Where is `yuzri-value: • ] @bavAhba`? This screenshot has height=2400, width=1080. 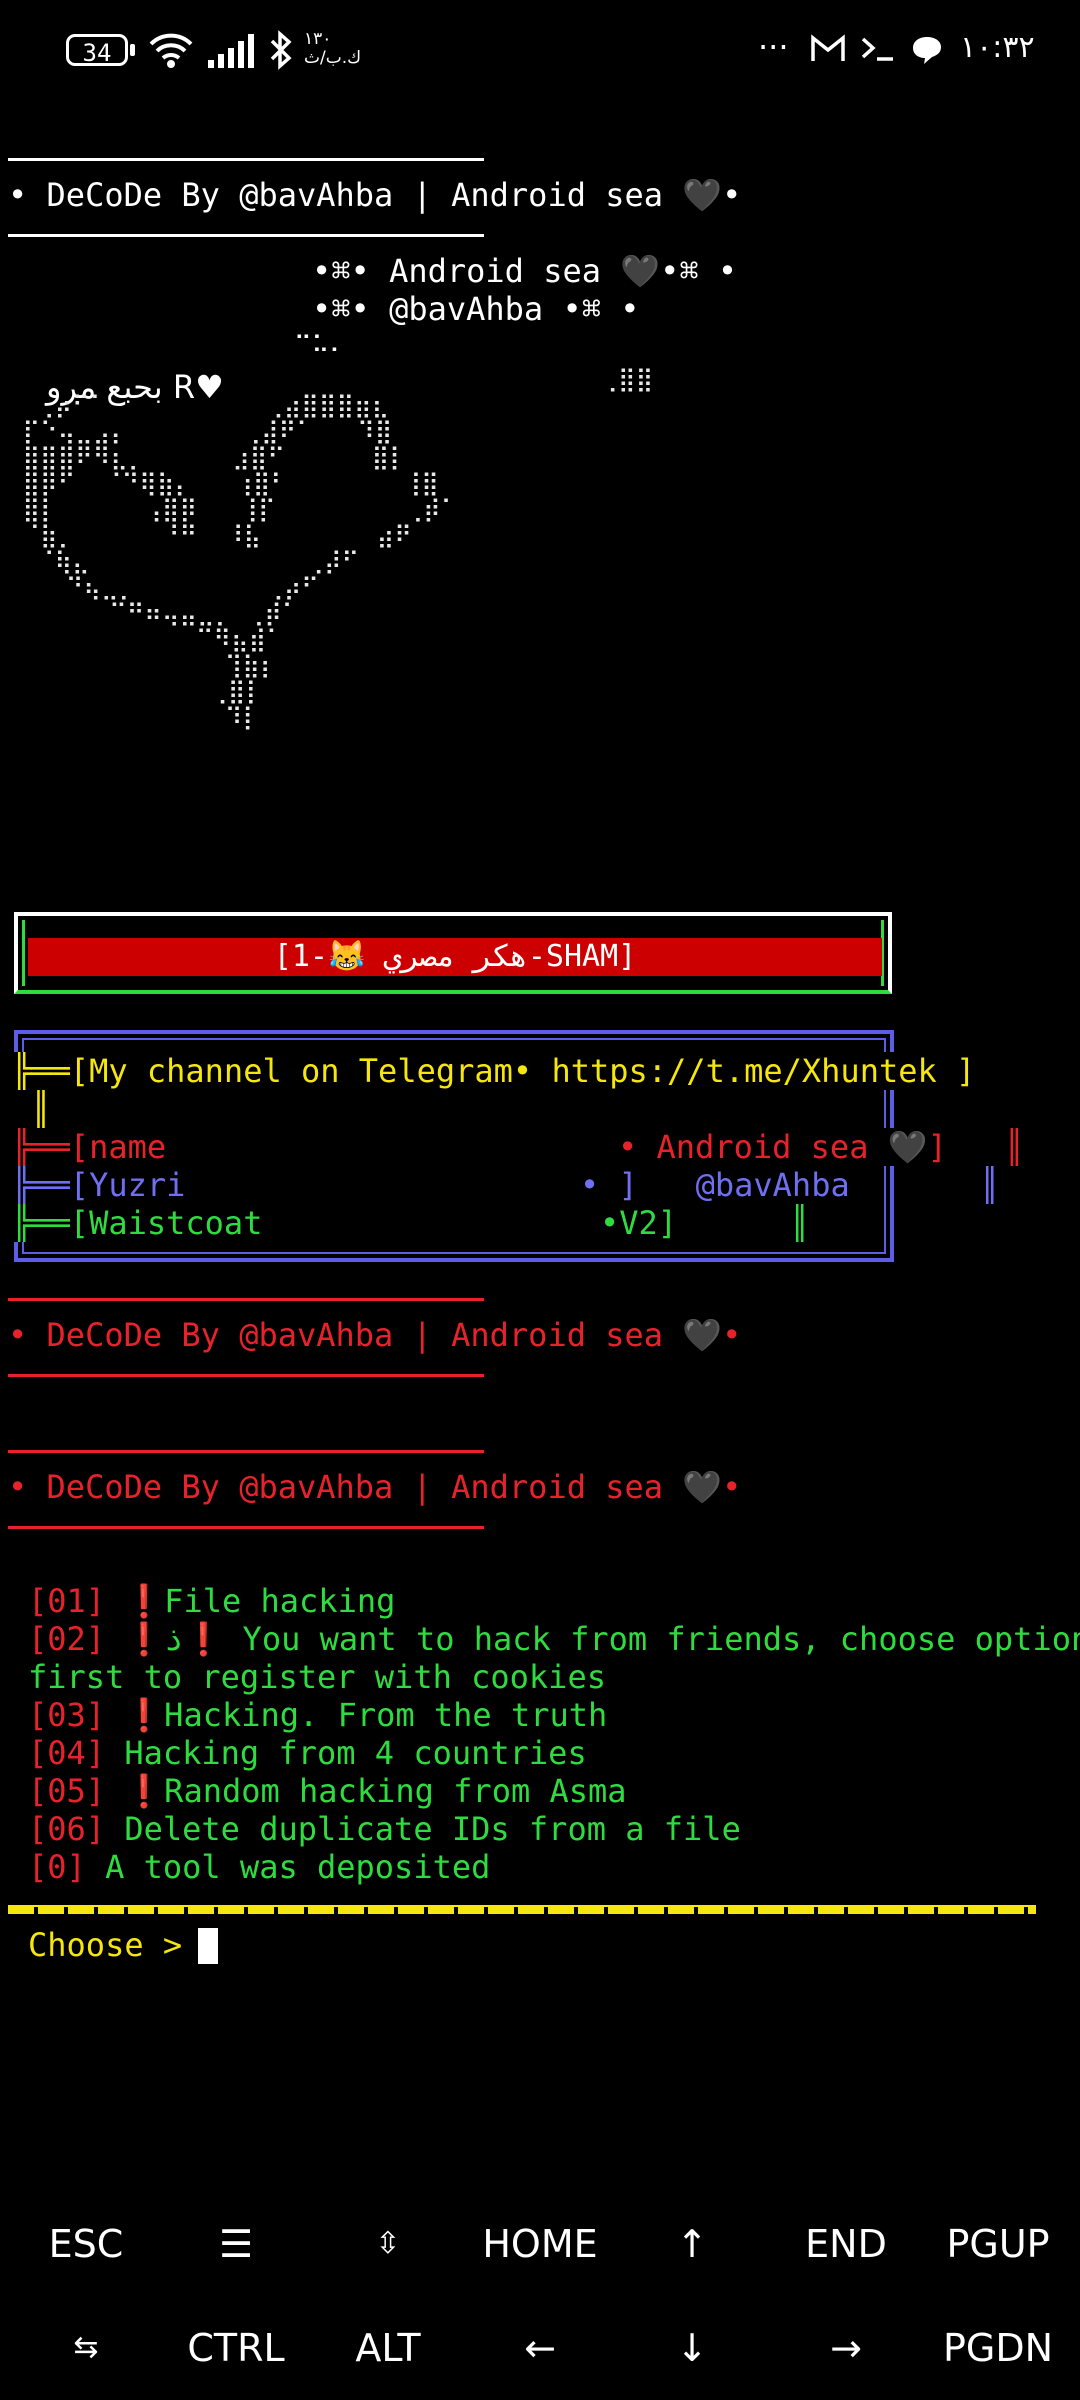 yuzri-value: • ] @bavAhba is located at coordinates (715, 1185).